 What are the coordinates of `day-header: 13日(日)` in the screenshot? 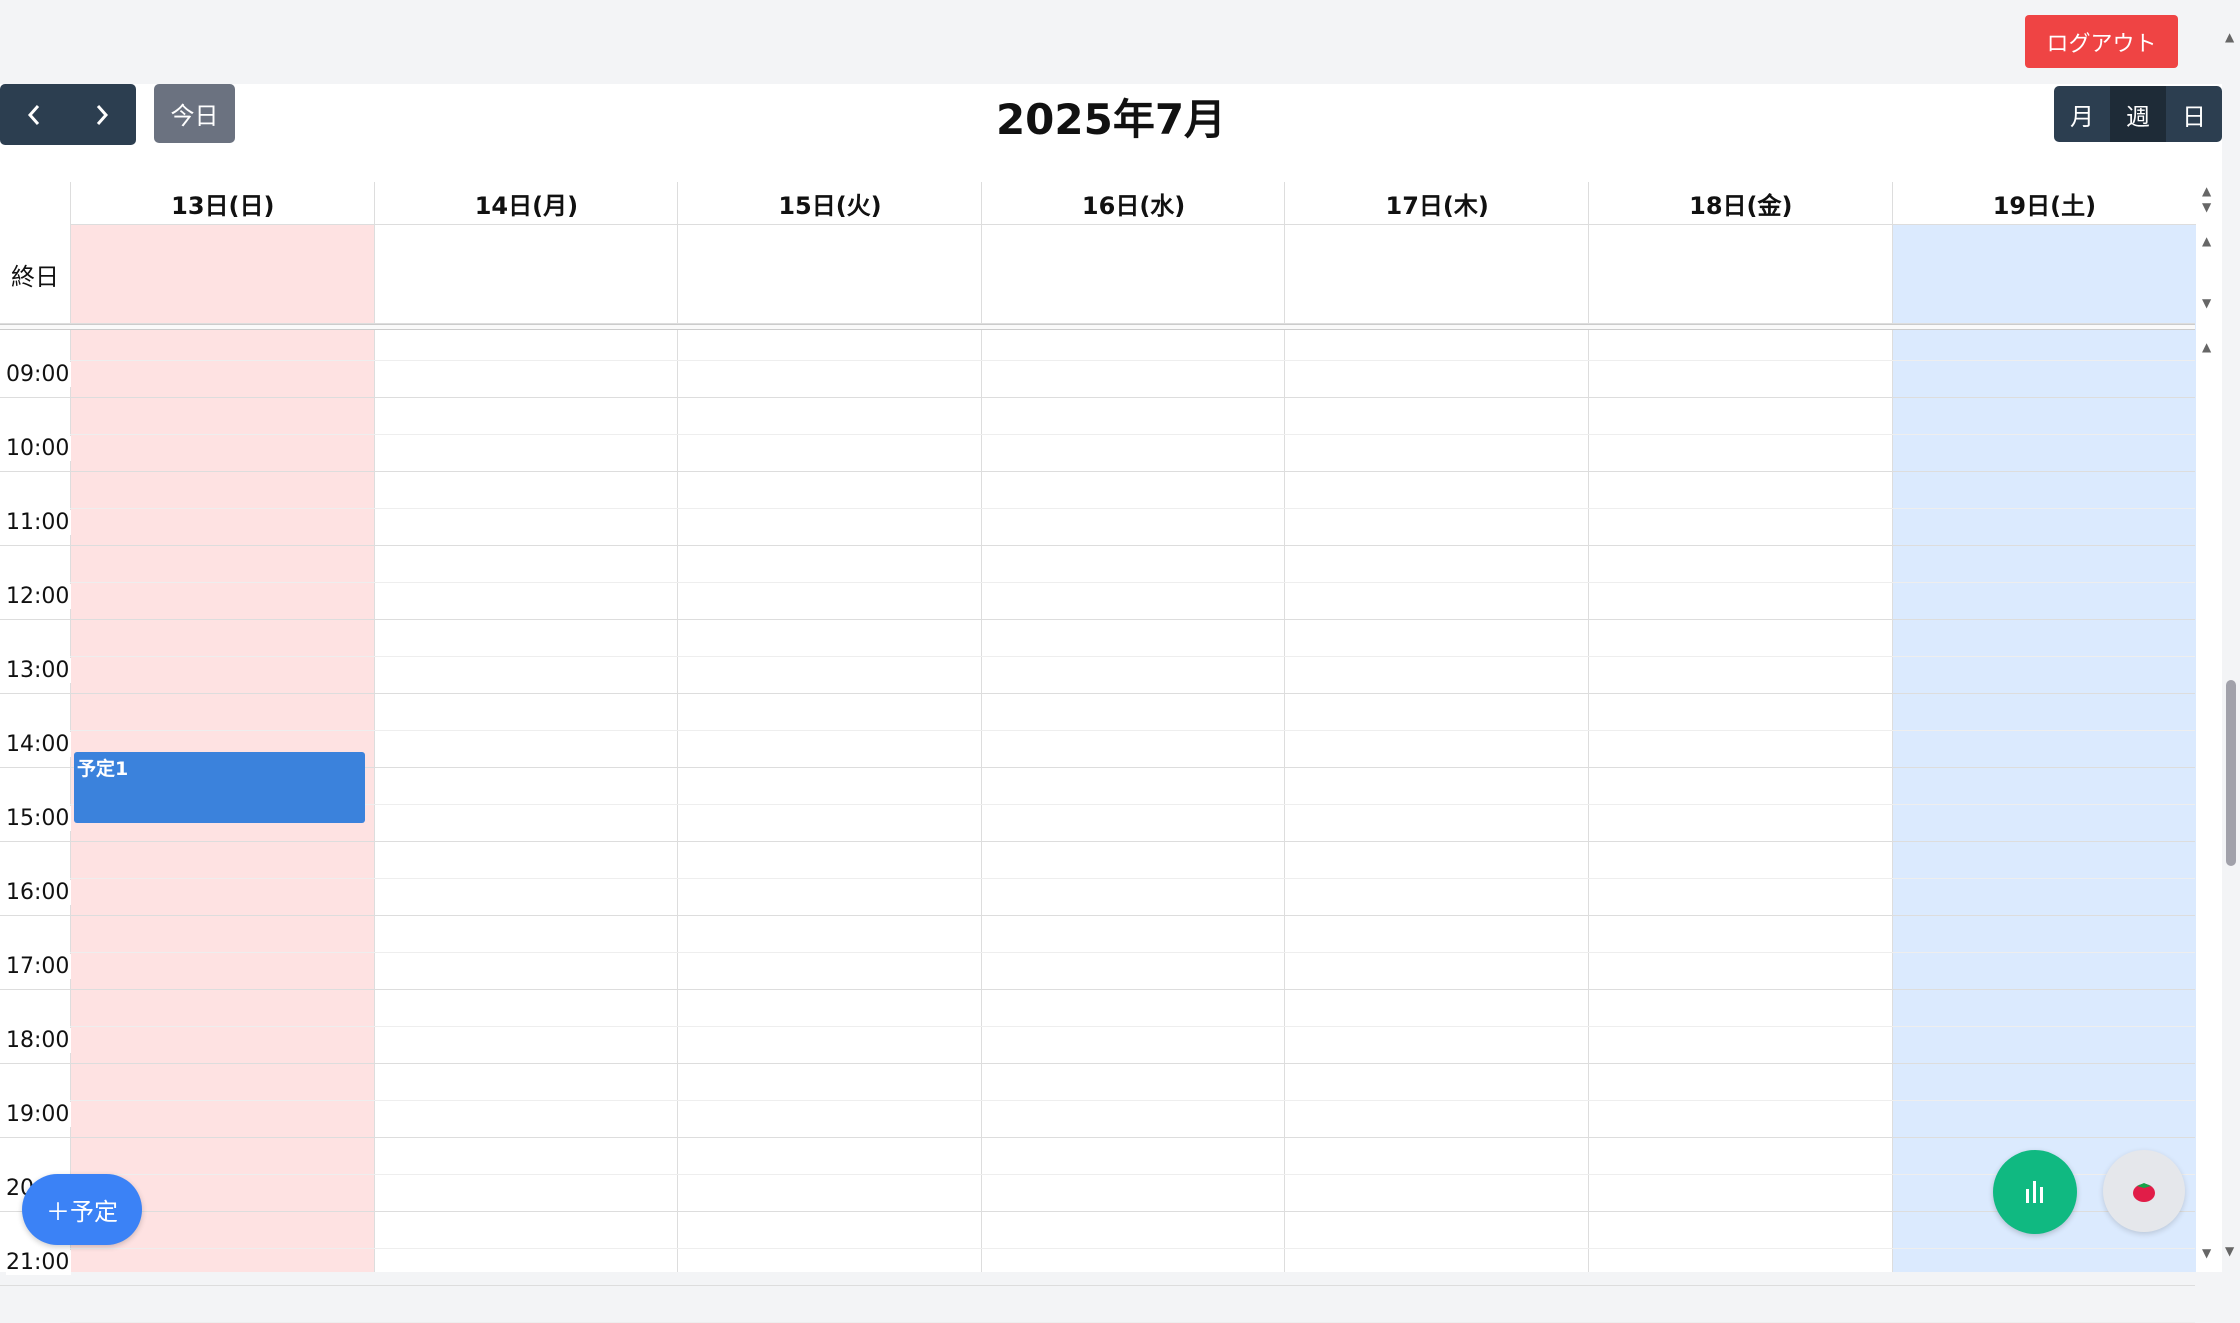 It's located at (223, 203).